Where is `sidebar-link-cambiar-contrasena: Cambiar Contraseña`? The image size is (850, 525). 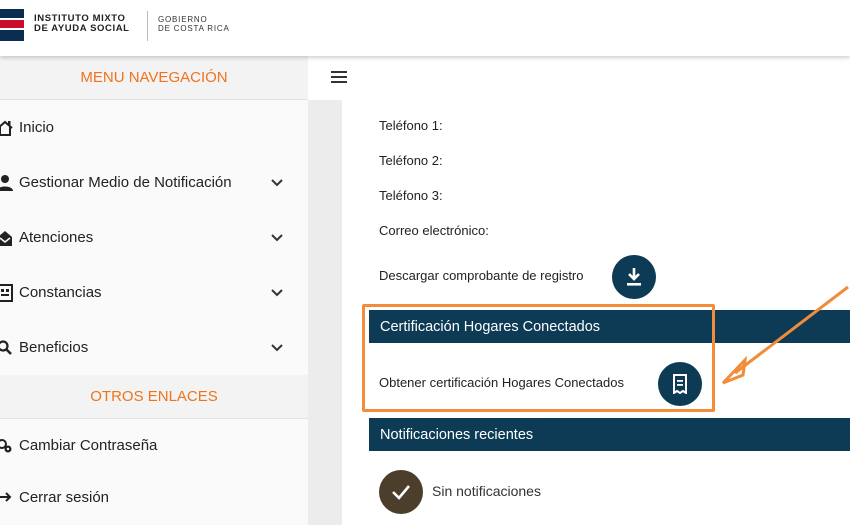 sidebar-link-cambiar-contrasena: Cambiar Contraseña is located at coordinates (154, 445).